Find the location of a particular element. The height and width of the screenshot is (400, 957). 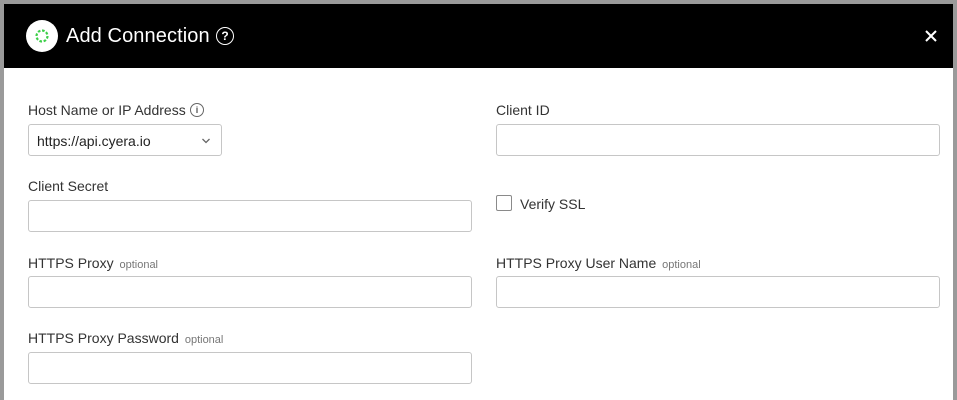

https-proxy-password-label: HTTPS Proxy Password optional is located at coordinates (125, 339).